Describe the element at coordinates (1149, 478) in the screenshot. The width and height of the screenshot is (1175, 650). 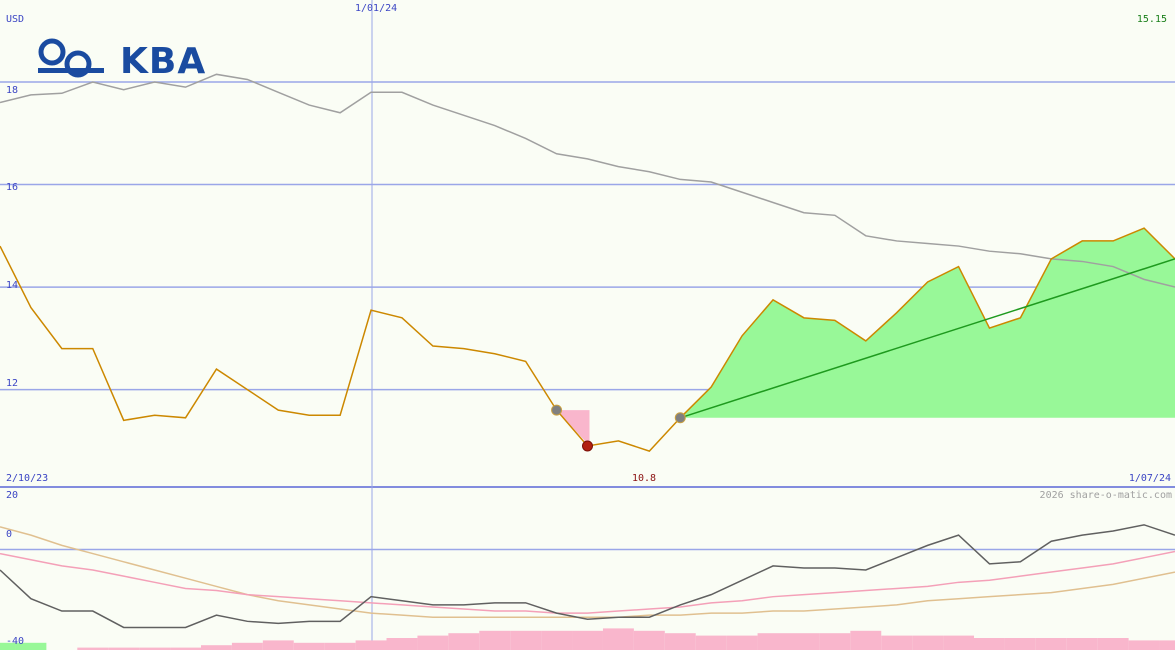
I see `end-date-label: 1/07/24` at that location.